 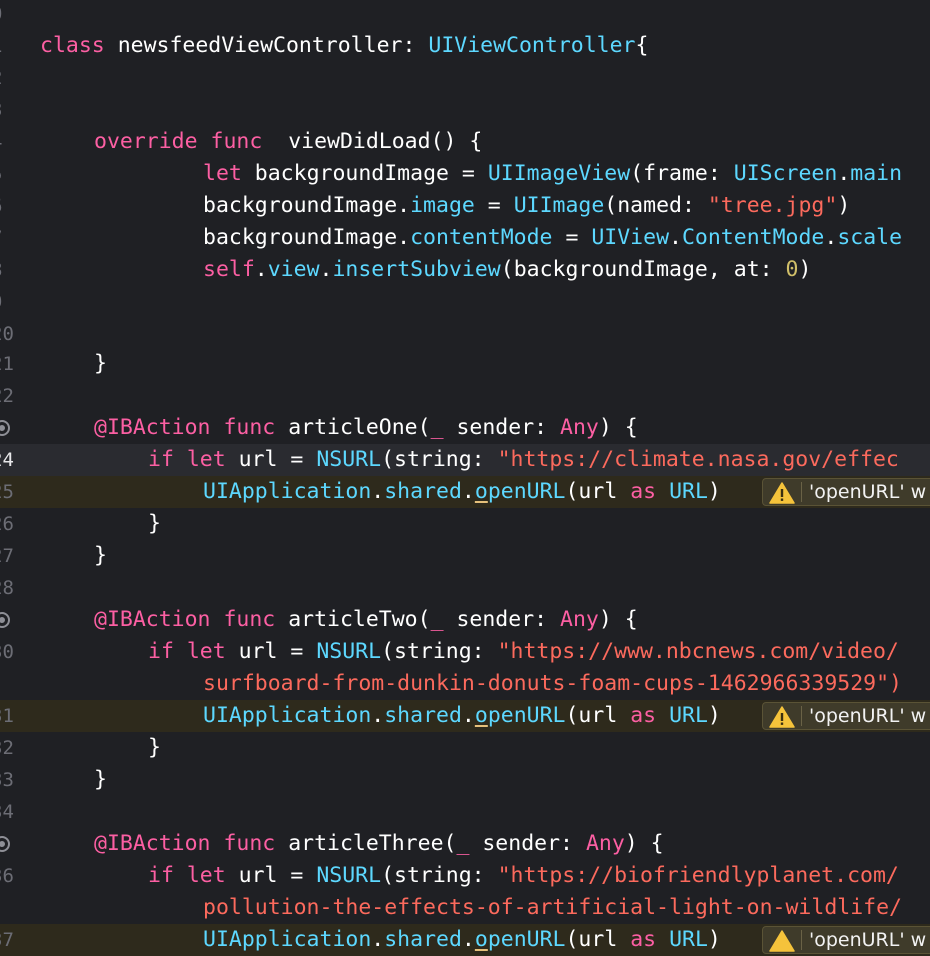 What do you see at coordinates (7, 780) in the screenshot?
I see `line-number: 33` at bounding box center [7, 780].